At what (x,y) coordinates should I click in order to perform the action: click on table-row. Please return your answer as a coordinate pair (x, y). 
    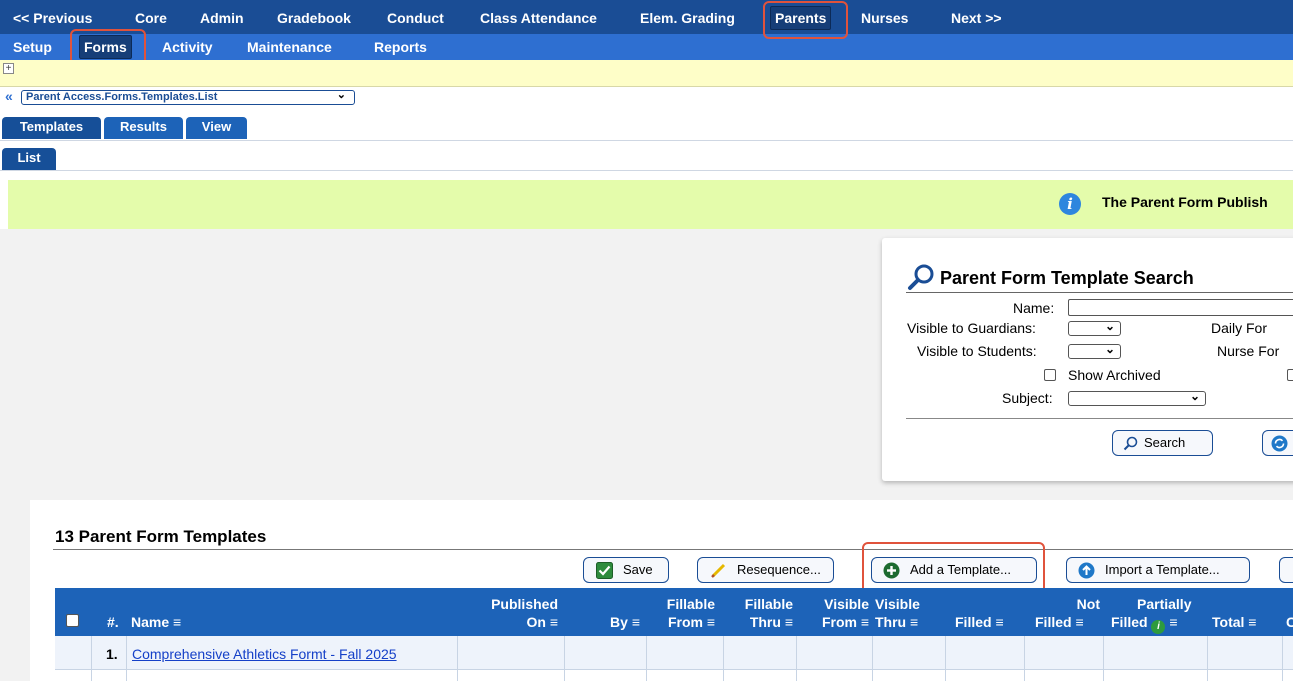
    Looking at the image, I should click on (674, 675).